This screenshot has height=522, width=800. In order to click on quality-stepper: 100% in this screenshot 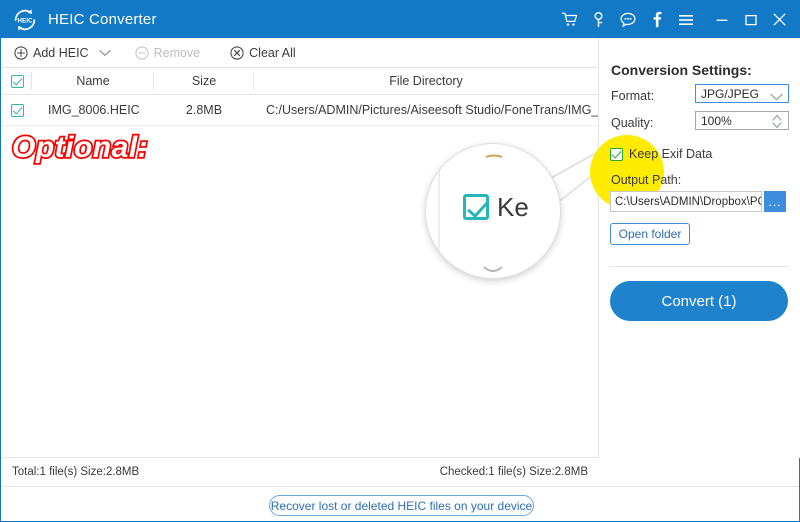, I will do `click(742, 120)`.